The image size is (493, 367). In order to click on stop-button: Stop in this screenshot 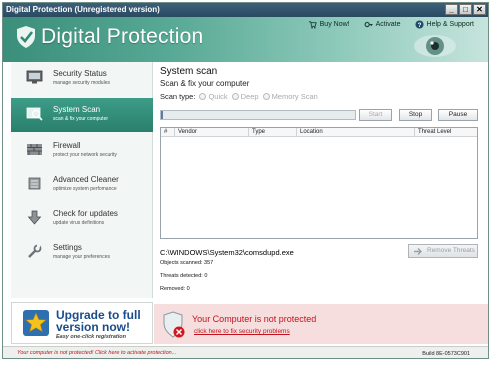, I will do `click(415, 115)`.